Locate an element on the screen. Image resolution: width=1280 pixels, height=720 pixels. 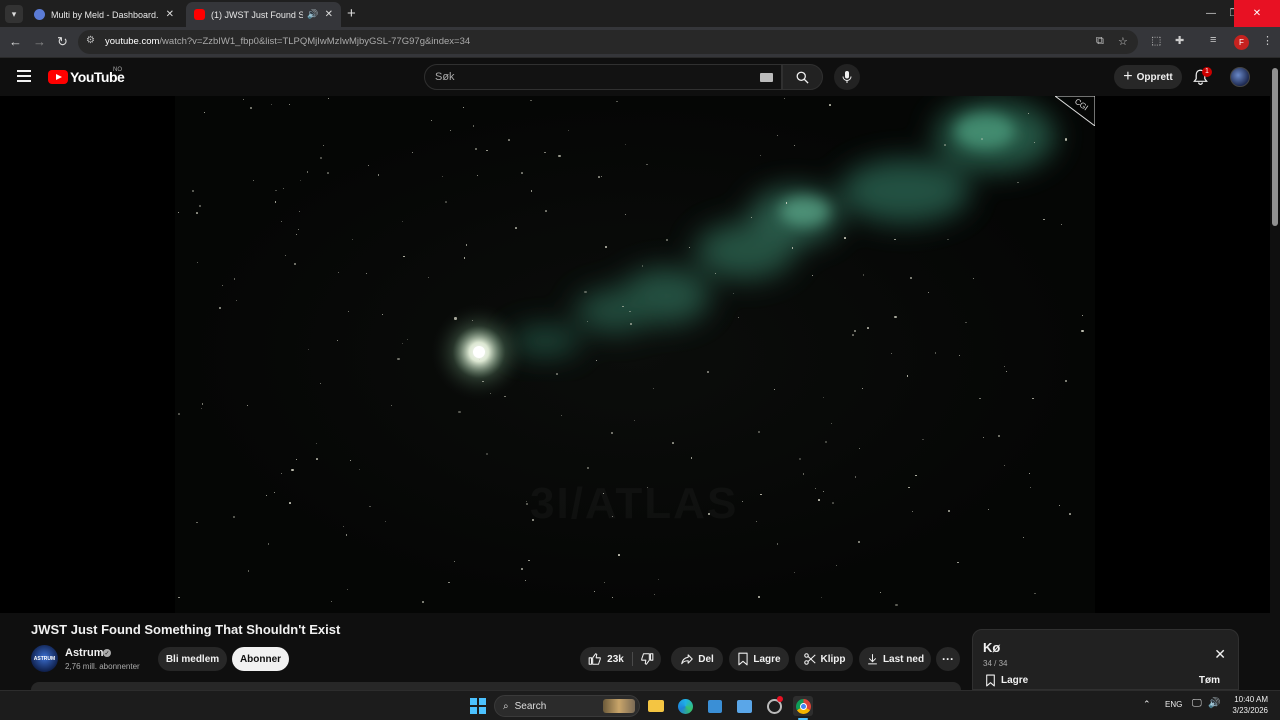
create-button: + Opprett is located at coordinates (1148, 77).